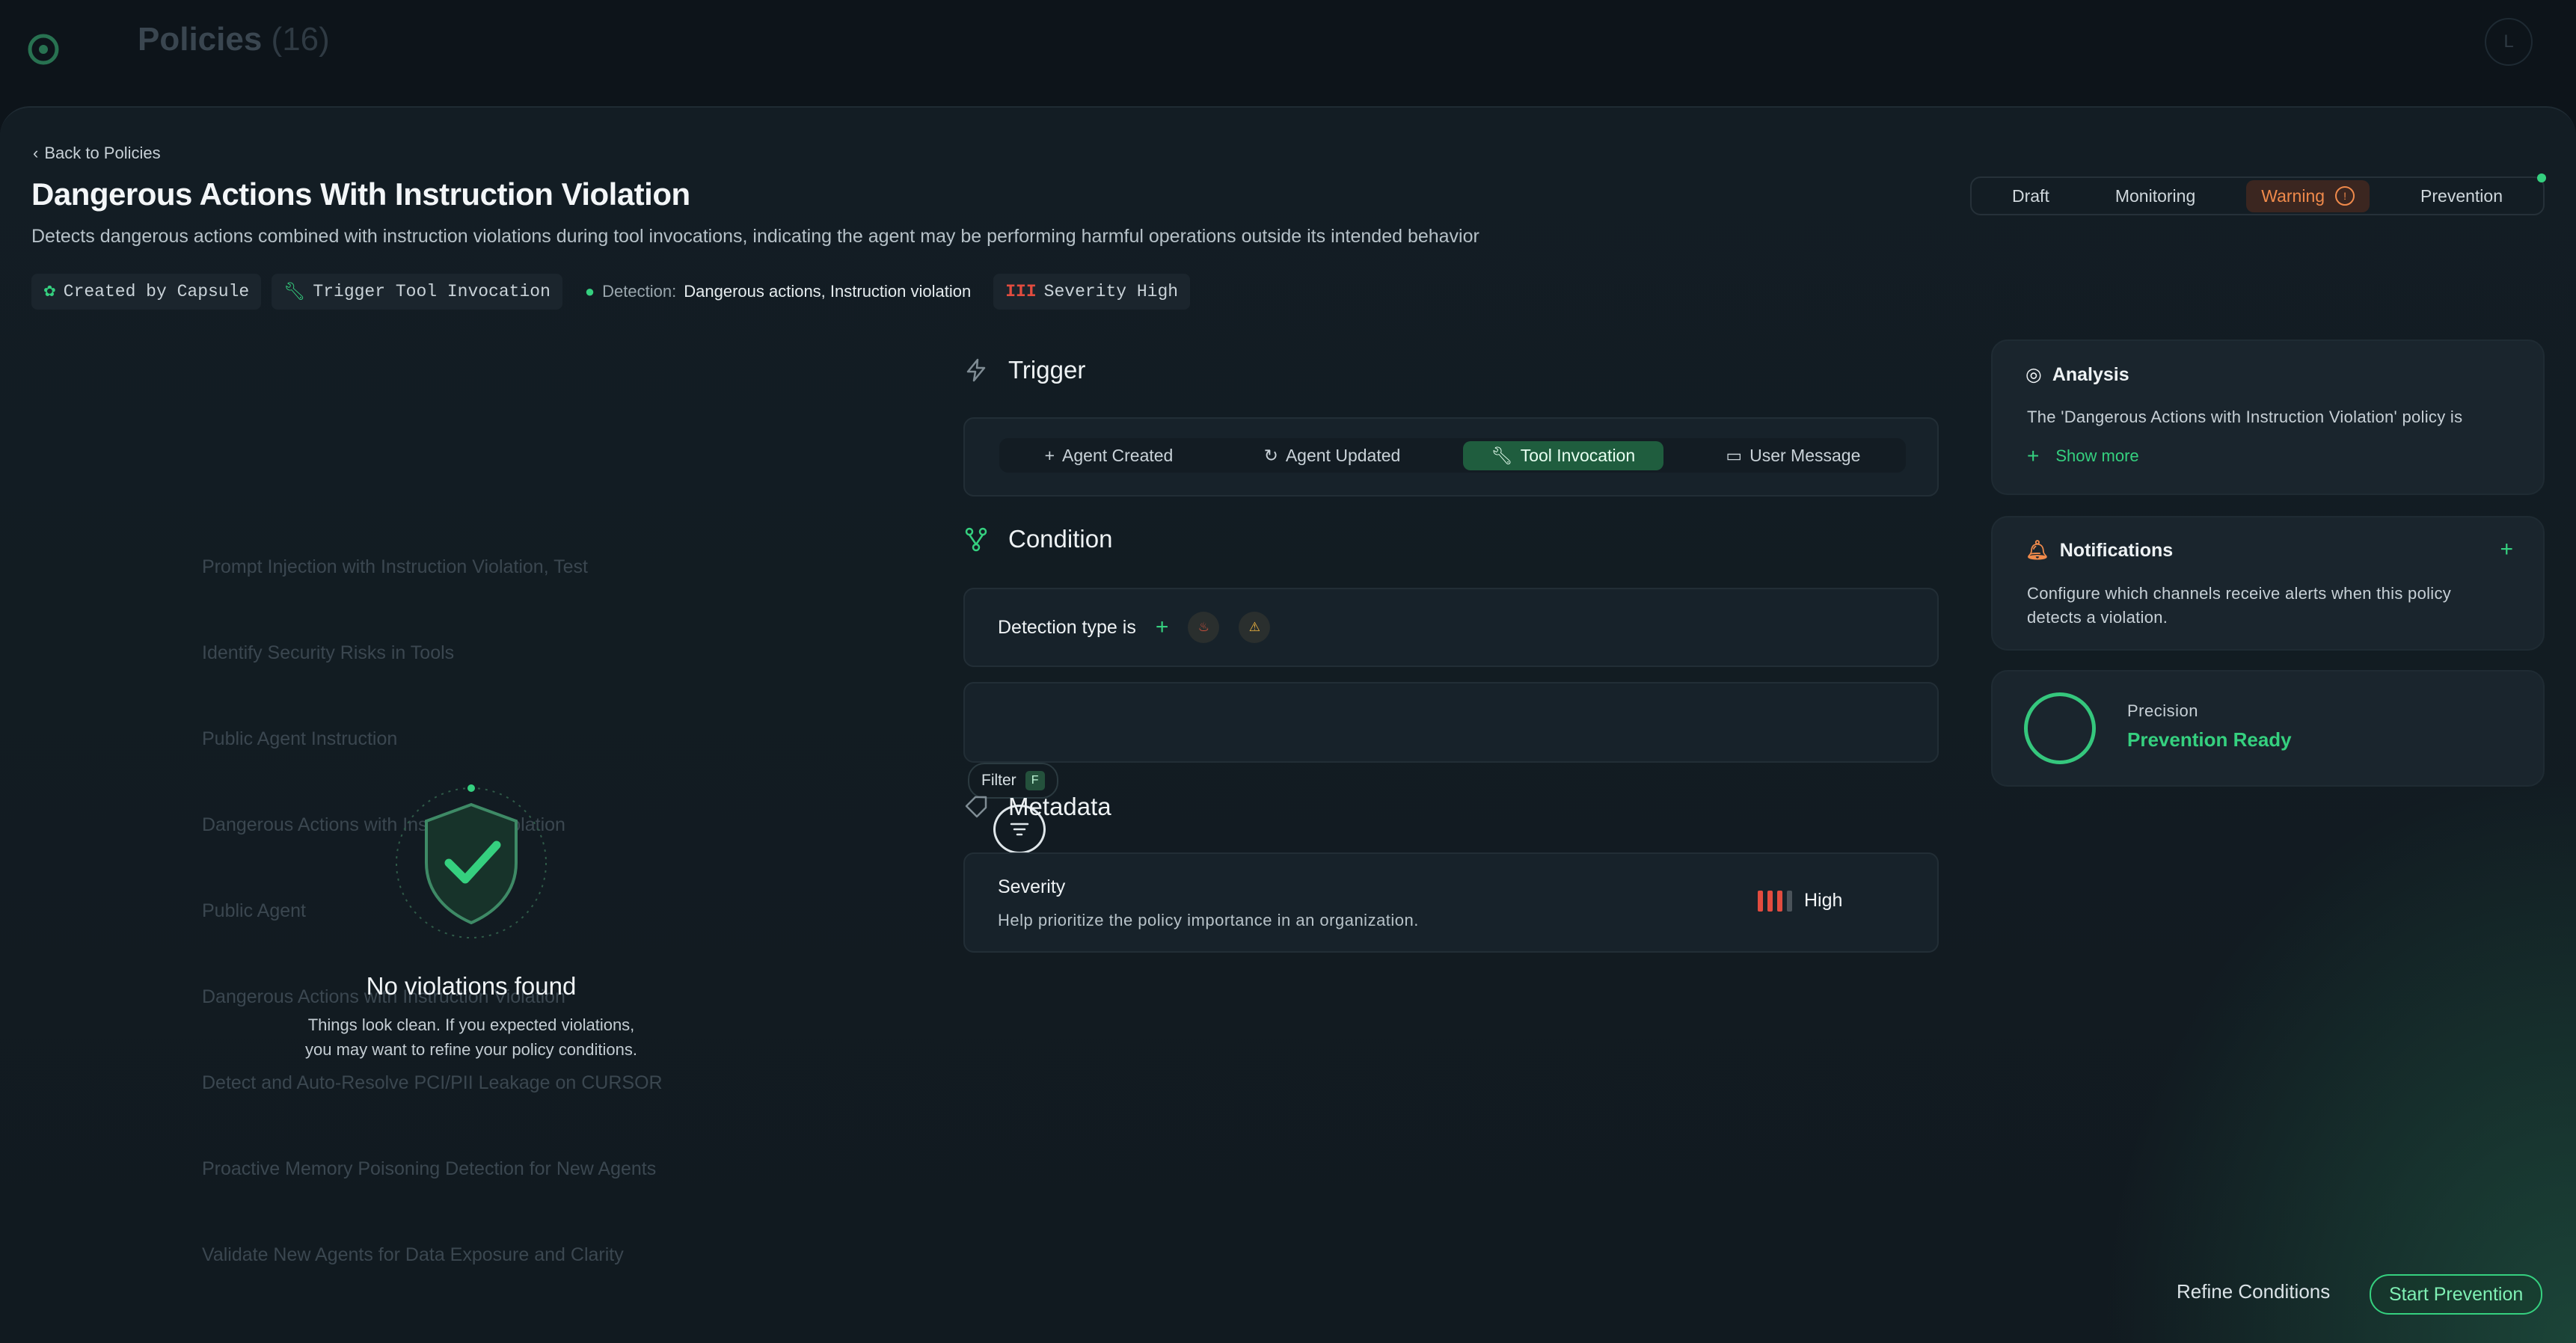 The image size is (2576, 1343). Describe the element at coordinates (1037, 539) in the screenshot. I see `condition-section-header: Condition` at that location.